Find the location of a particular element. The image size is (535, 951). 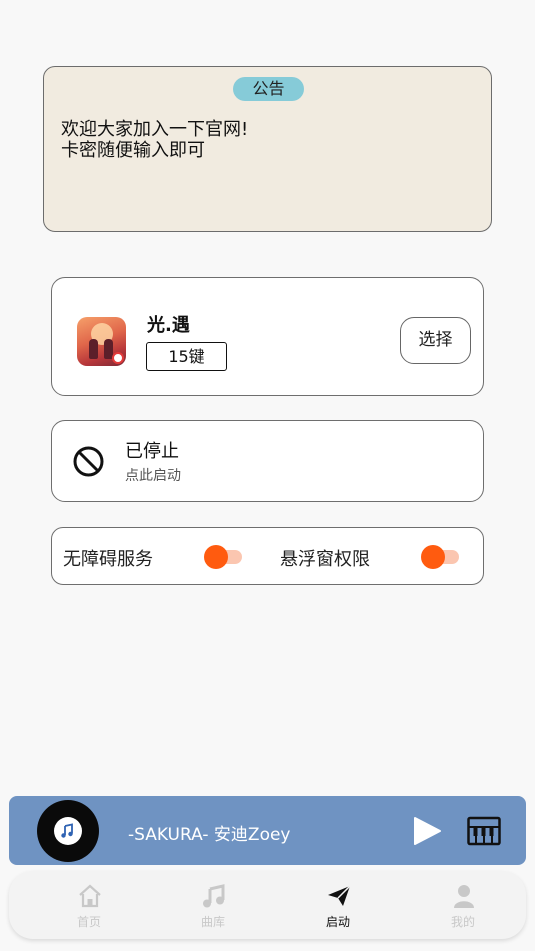

nav-label-home: 首页 is located at coordinates (88, 922).